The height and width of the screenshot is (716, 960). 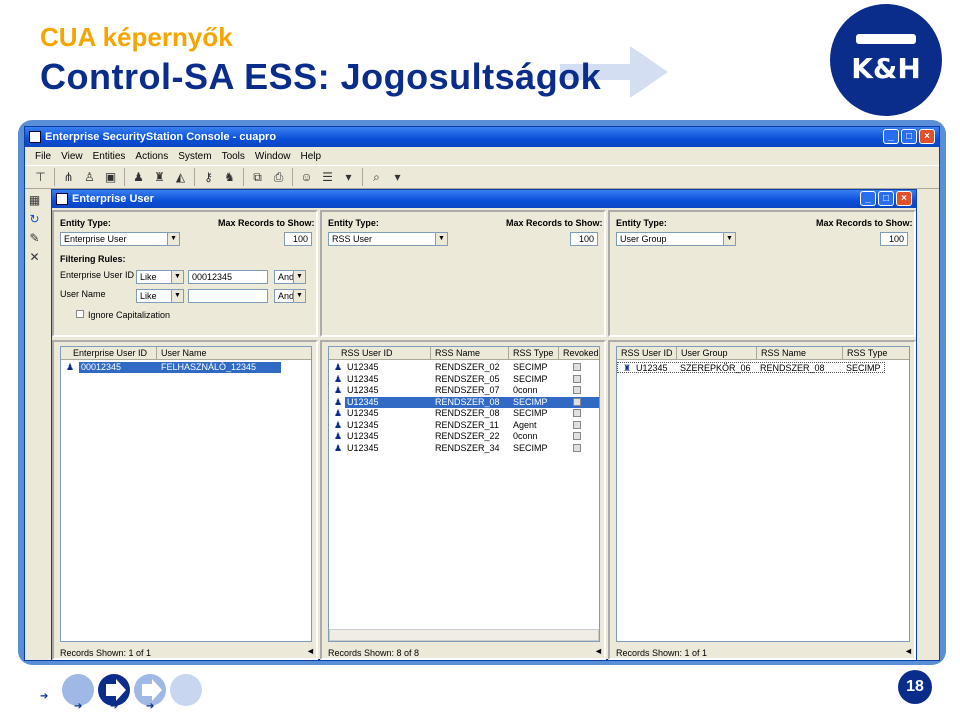 What do you see at coordinates (40, 177) in the screenshot?
I see `tree-icon: ⊤` at bounding box center [40, 177].